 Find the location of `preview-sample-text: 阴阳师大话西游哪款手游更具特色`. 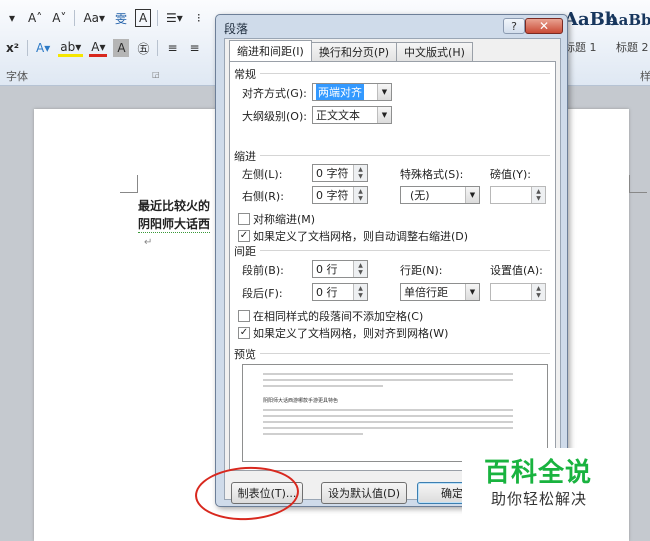

preview-sample-text: 阴阳师大话西游哪款手游更具特色 is located at coordinates (301, 401).